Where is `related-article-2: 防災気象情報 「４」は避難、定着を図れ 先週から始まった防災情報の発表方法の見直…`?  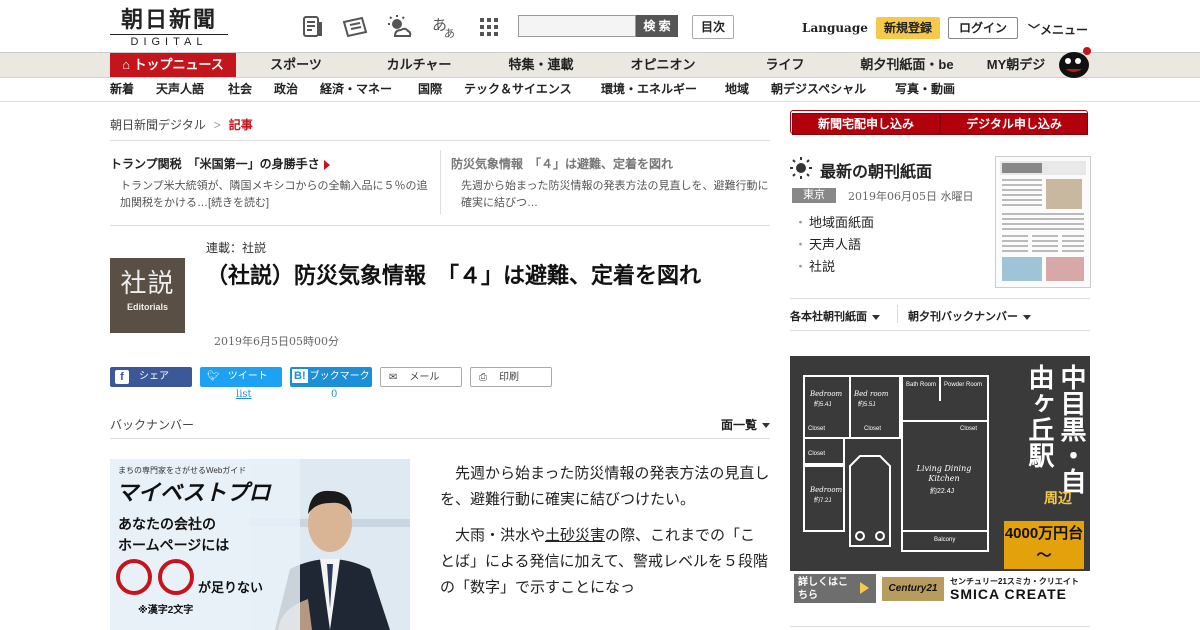 related-article-2: 防災気象情報 「４」は避難、定着を図れ 先週から始まった防災情報の発表方法の見直… is located at coordinates (610, 183).